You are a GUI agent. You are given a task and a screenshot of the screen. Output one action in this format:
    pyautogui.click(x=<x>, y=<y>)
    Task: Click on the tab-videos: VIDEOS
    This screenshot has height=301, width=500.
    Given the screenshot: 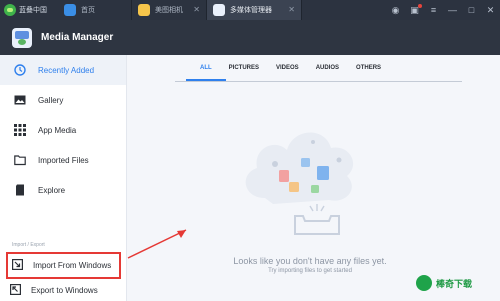 What is the action you would take?
    pyautogui.click(x=287, y=68)
    